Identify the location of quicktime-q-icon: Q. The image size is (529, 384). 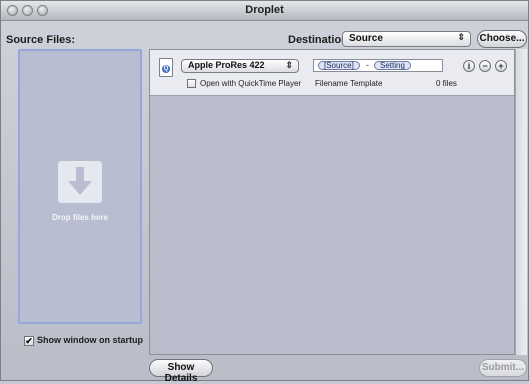
(166, 69).